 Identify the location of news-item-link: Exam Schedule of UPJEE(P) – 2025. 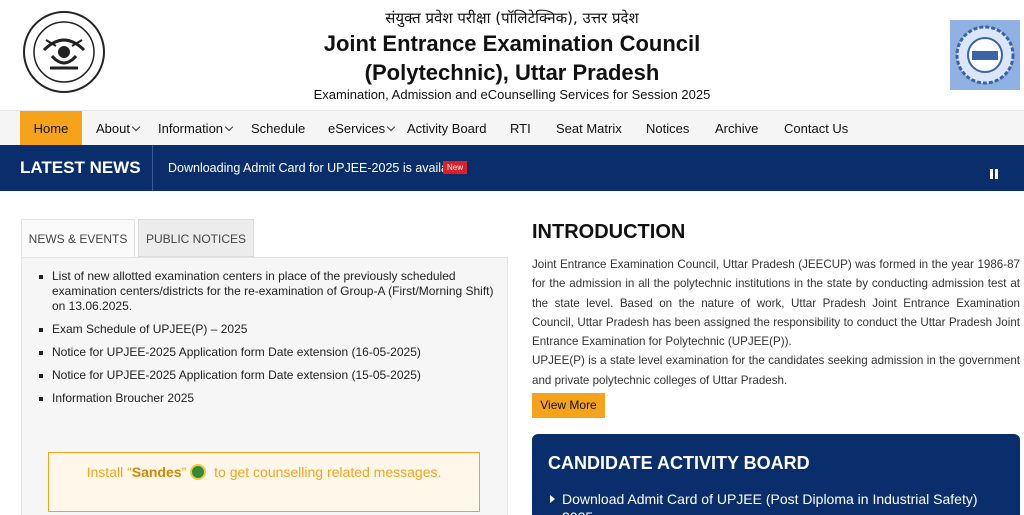
(274, 329).